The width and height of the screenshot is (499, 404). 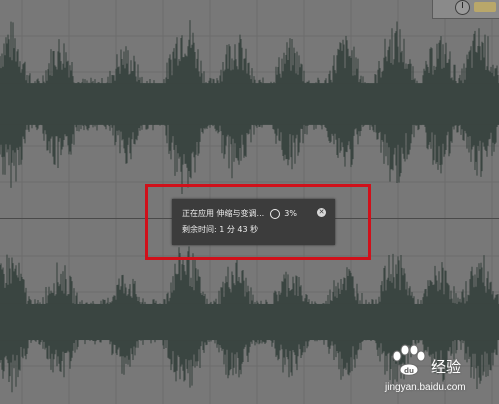 I want to click on knob-icon, so click(x=462, y=7).